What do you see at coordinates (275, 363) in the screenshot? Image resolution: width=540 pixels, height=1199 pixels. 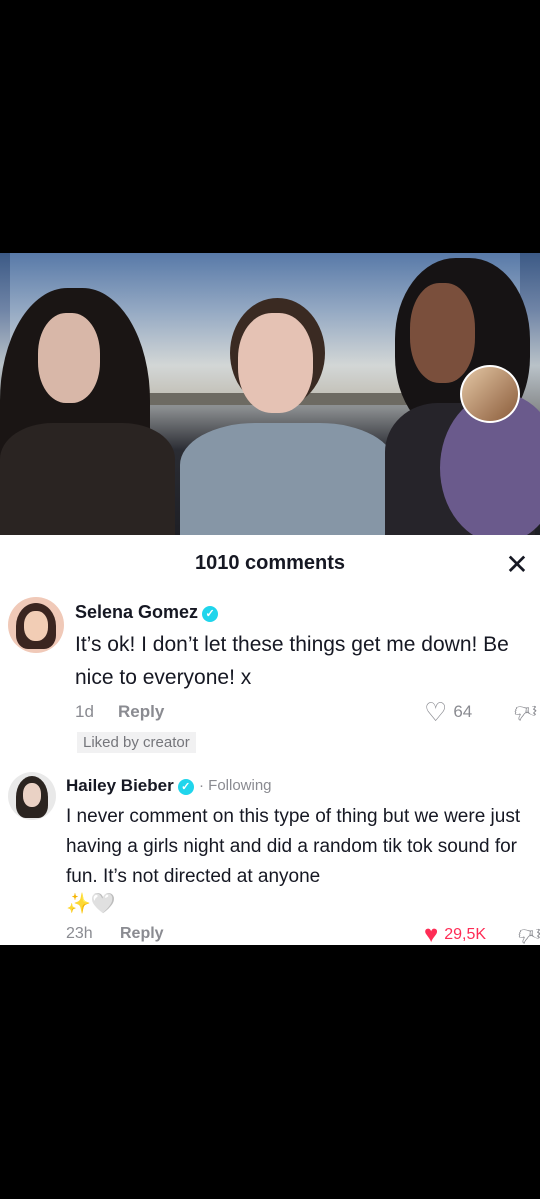 I see `person-center-face` at bounding box center [275, 363].